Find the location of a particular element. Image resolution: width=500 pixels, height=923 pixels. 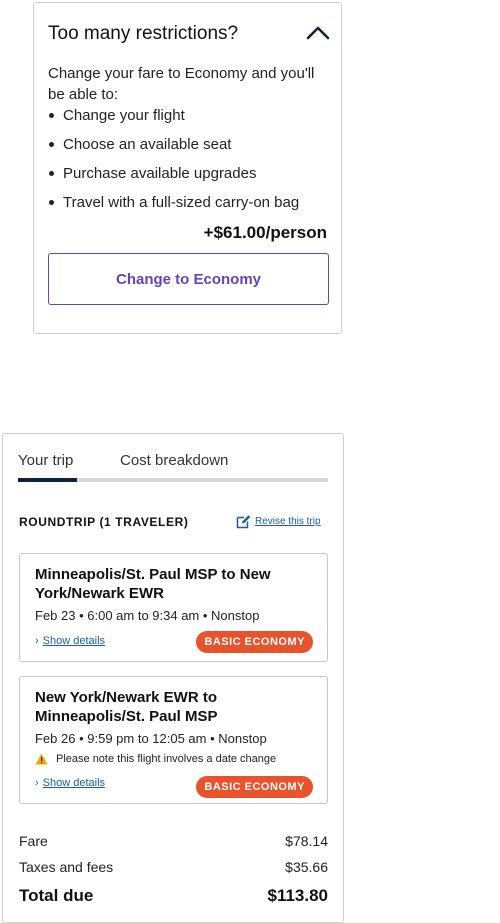

total-label: Total due is located at coordinates (56, 895).